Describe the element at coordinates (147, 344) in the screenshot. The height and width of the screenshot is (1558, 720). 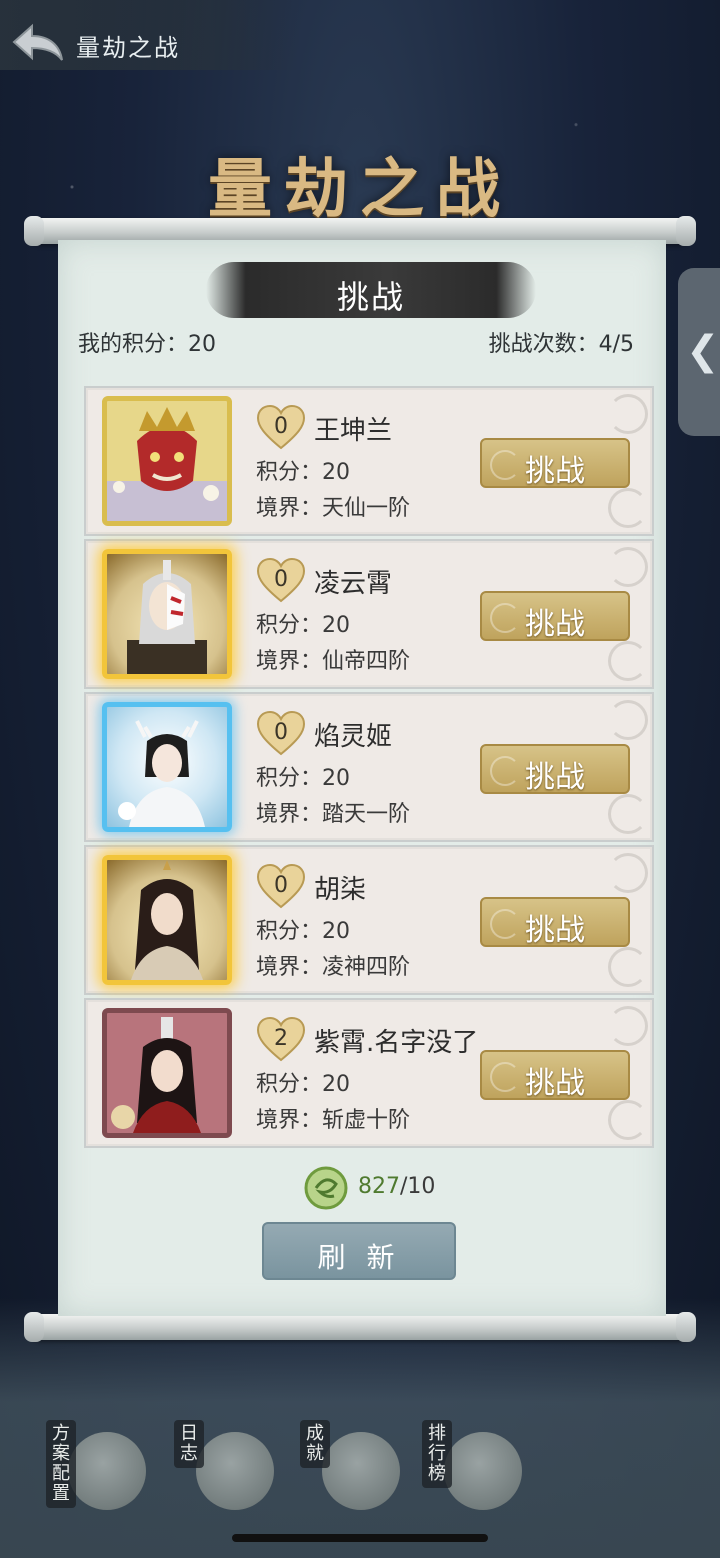
I see `my-score: 我的积分：20` at that location.